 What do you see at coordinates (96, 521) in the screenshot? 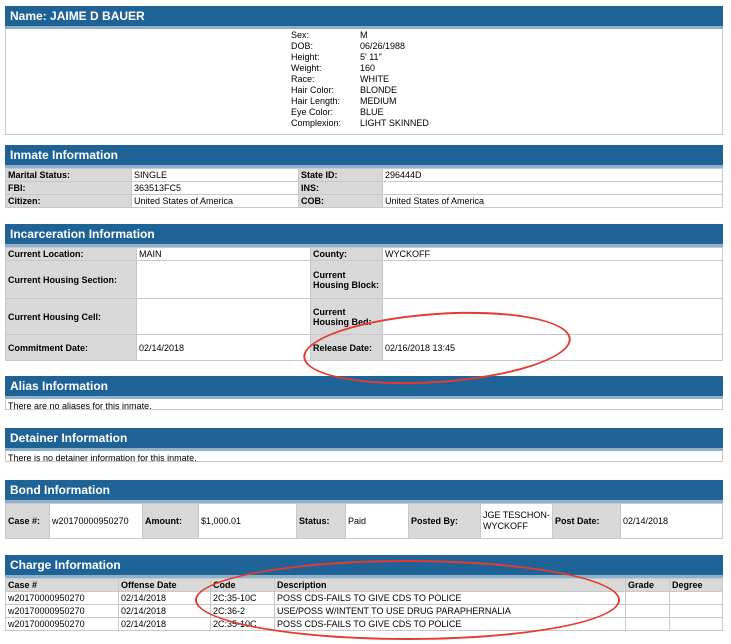
I see `bond-case-value: w20170000950270` at bounding box center [96, 521].